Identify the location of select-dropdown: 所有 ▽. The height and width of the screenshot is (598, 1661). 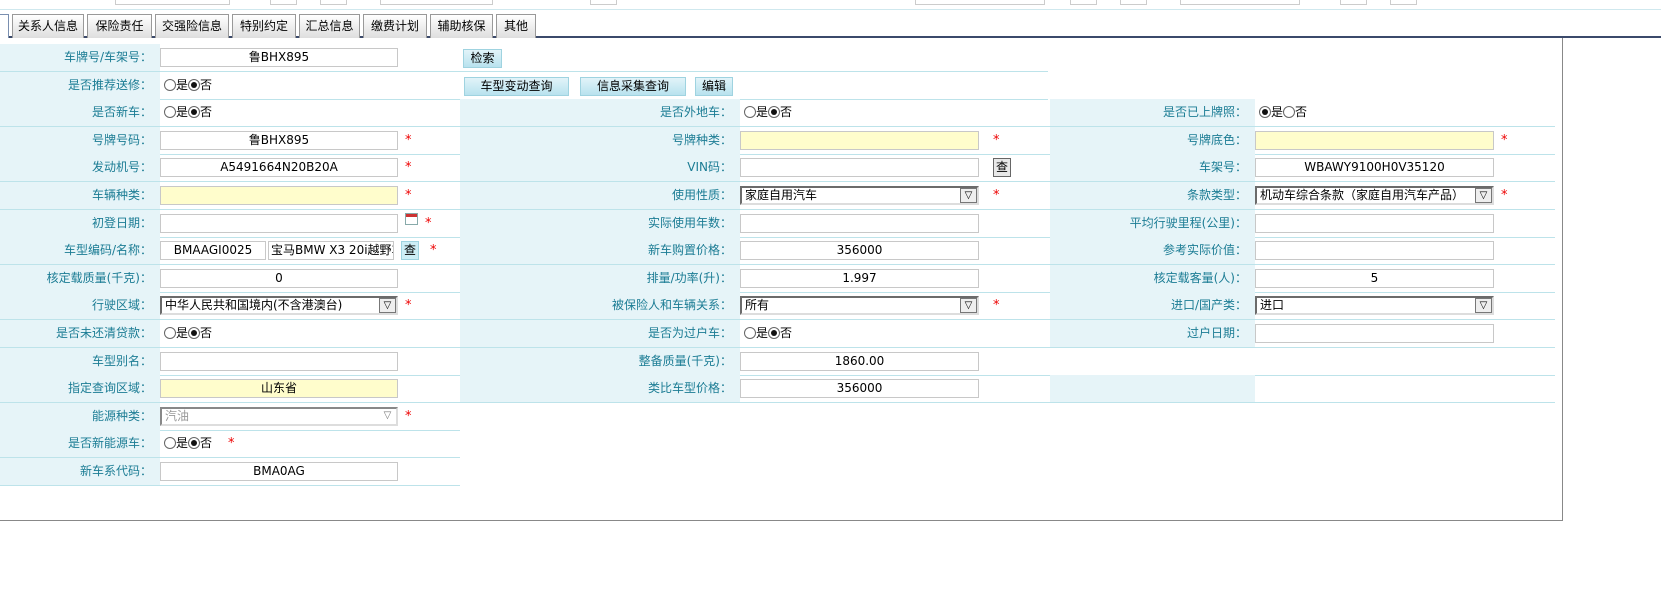
(859, 306).